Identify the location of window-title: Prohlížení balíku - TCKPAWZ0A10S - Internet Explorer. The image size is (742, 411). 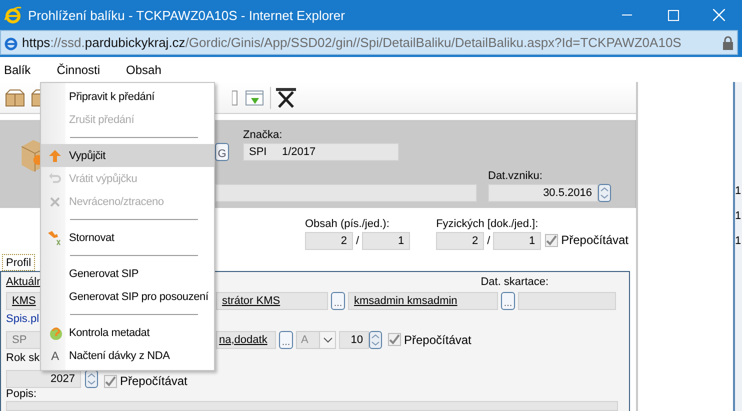
(187, 15).